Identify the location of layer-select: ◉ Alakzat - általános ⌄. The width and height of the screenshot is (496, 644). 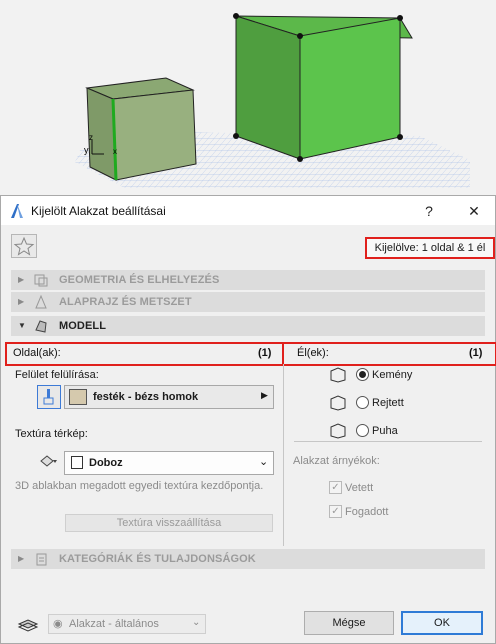
(127, 624).